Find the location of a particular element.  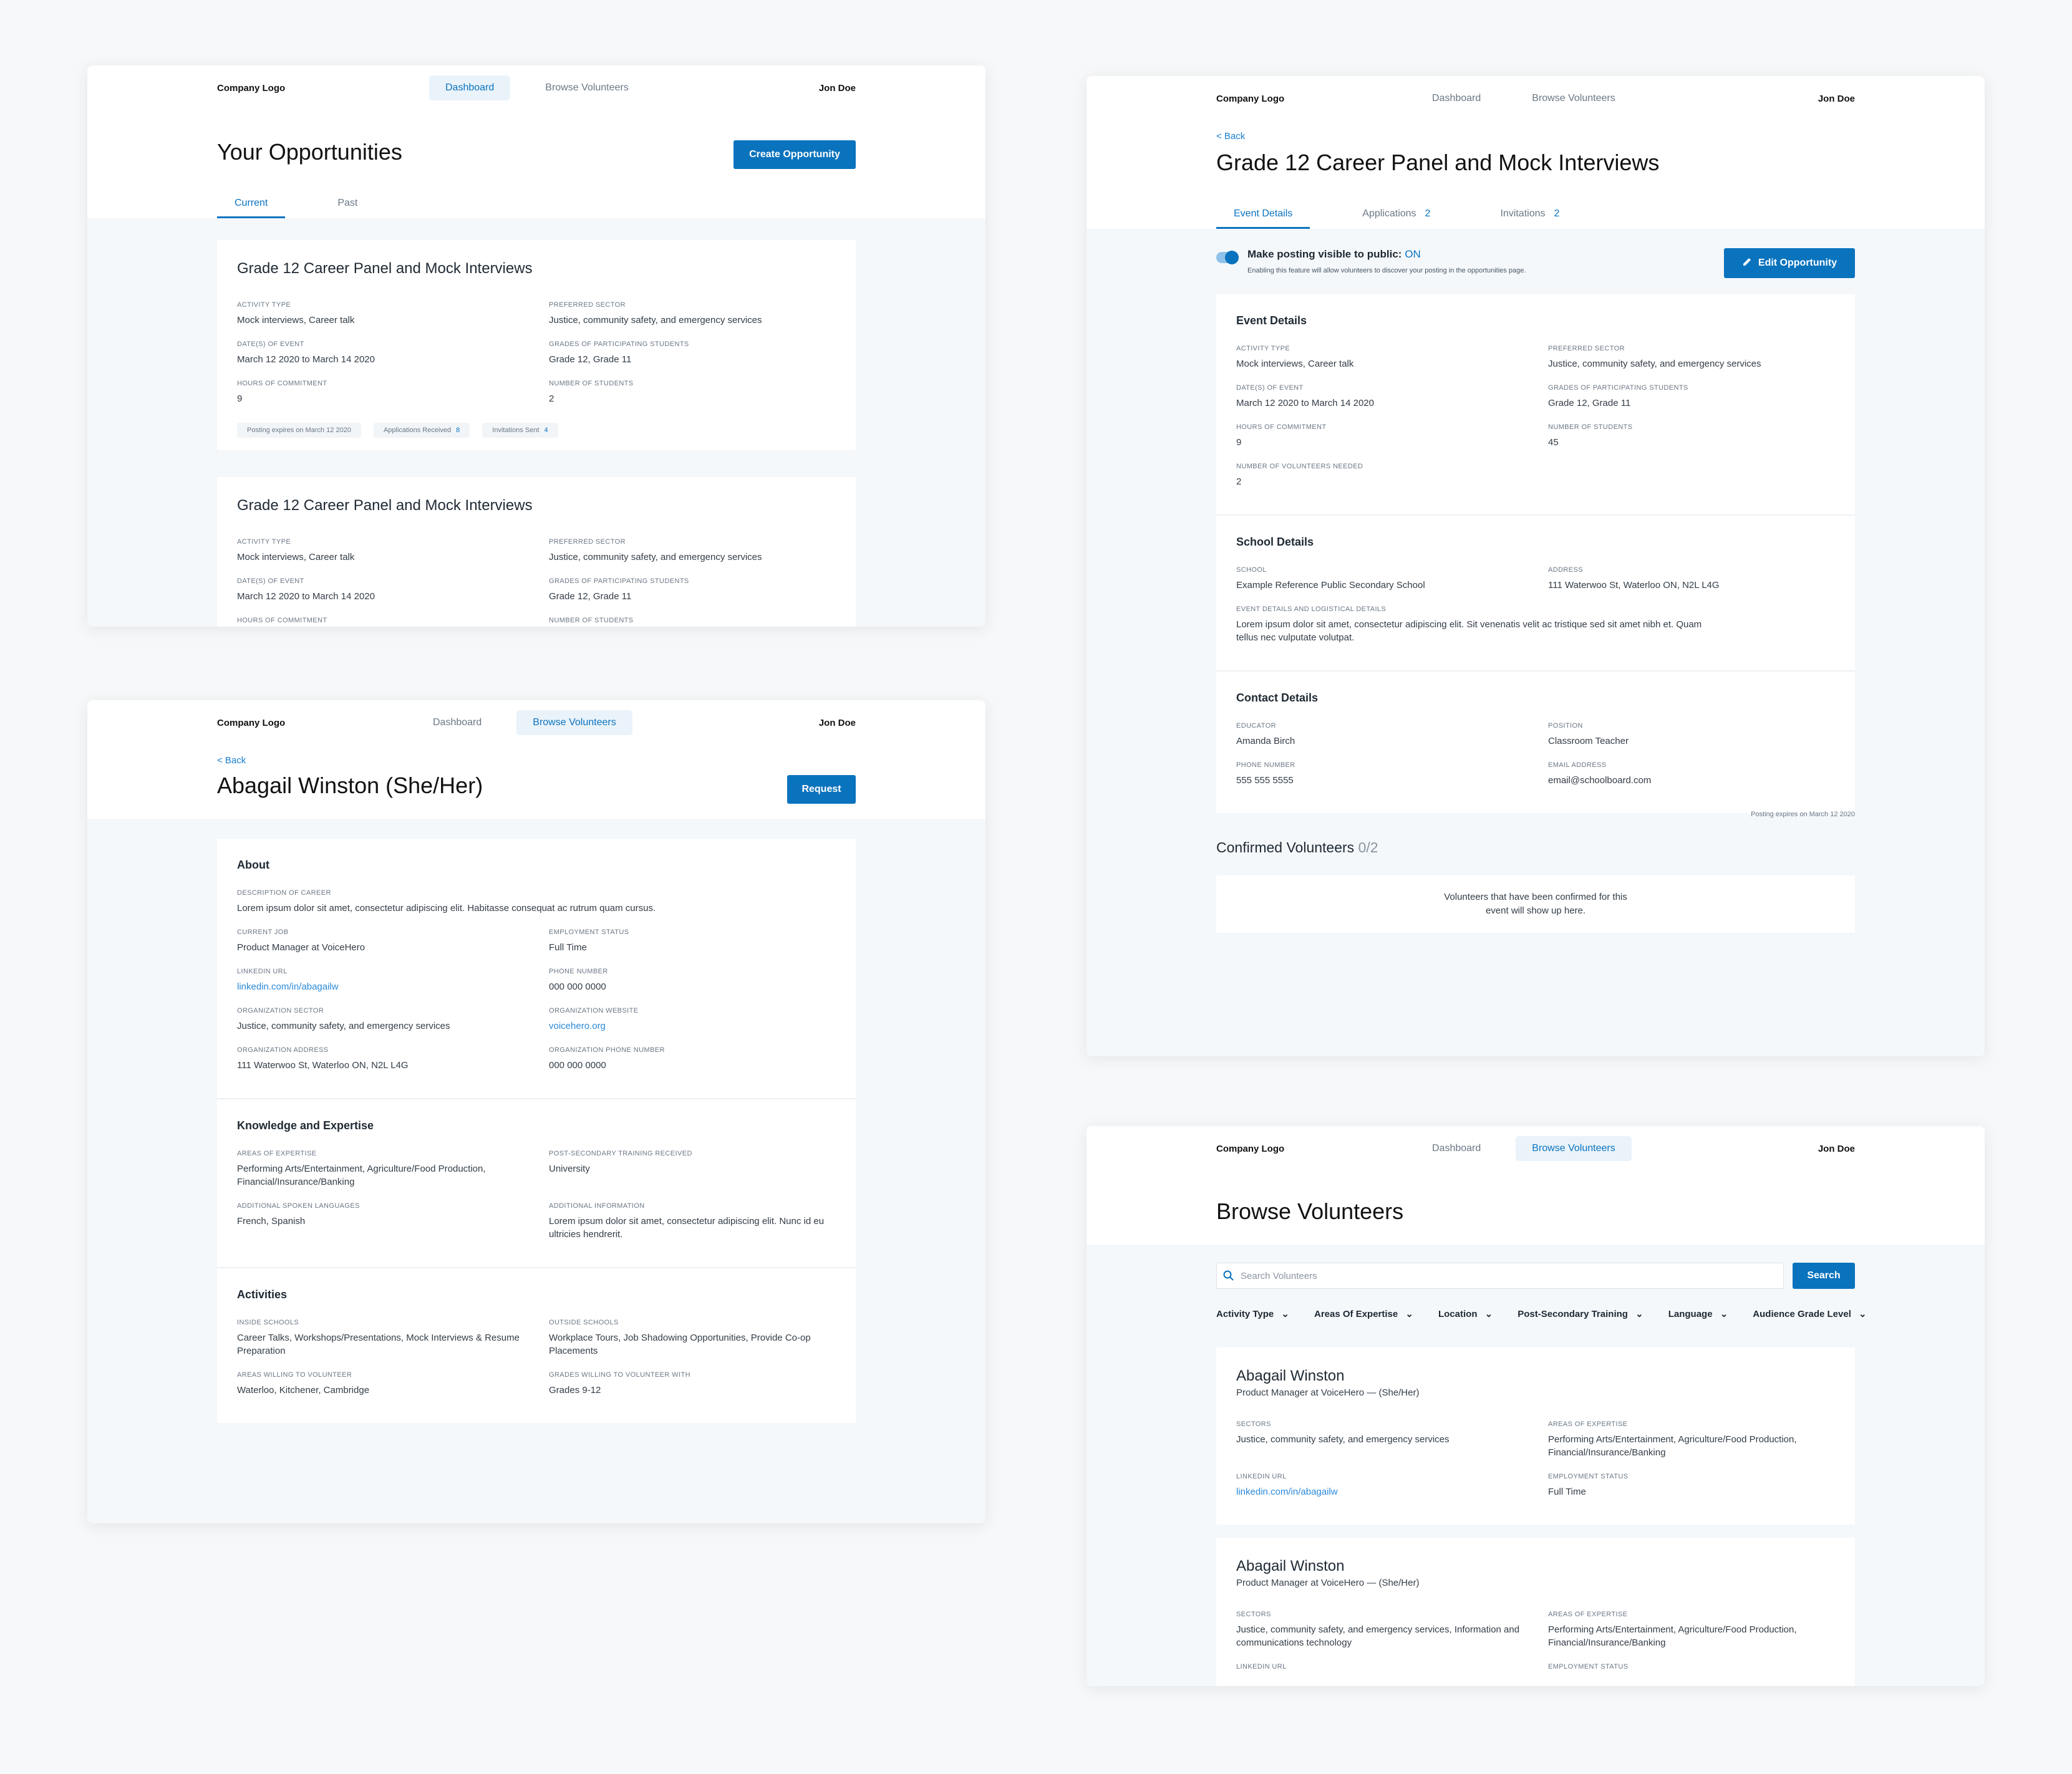

section-title: Event Details is located at coordinates (1271, 320).